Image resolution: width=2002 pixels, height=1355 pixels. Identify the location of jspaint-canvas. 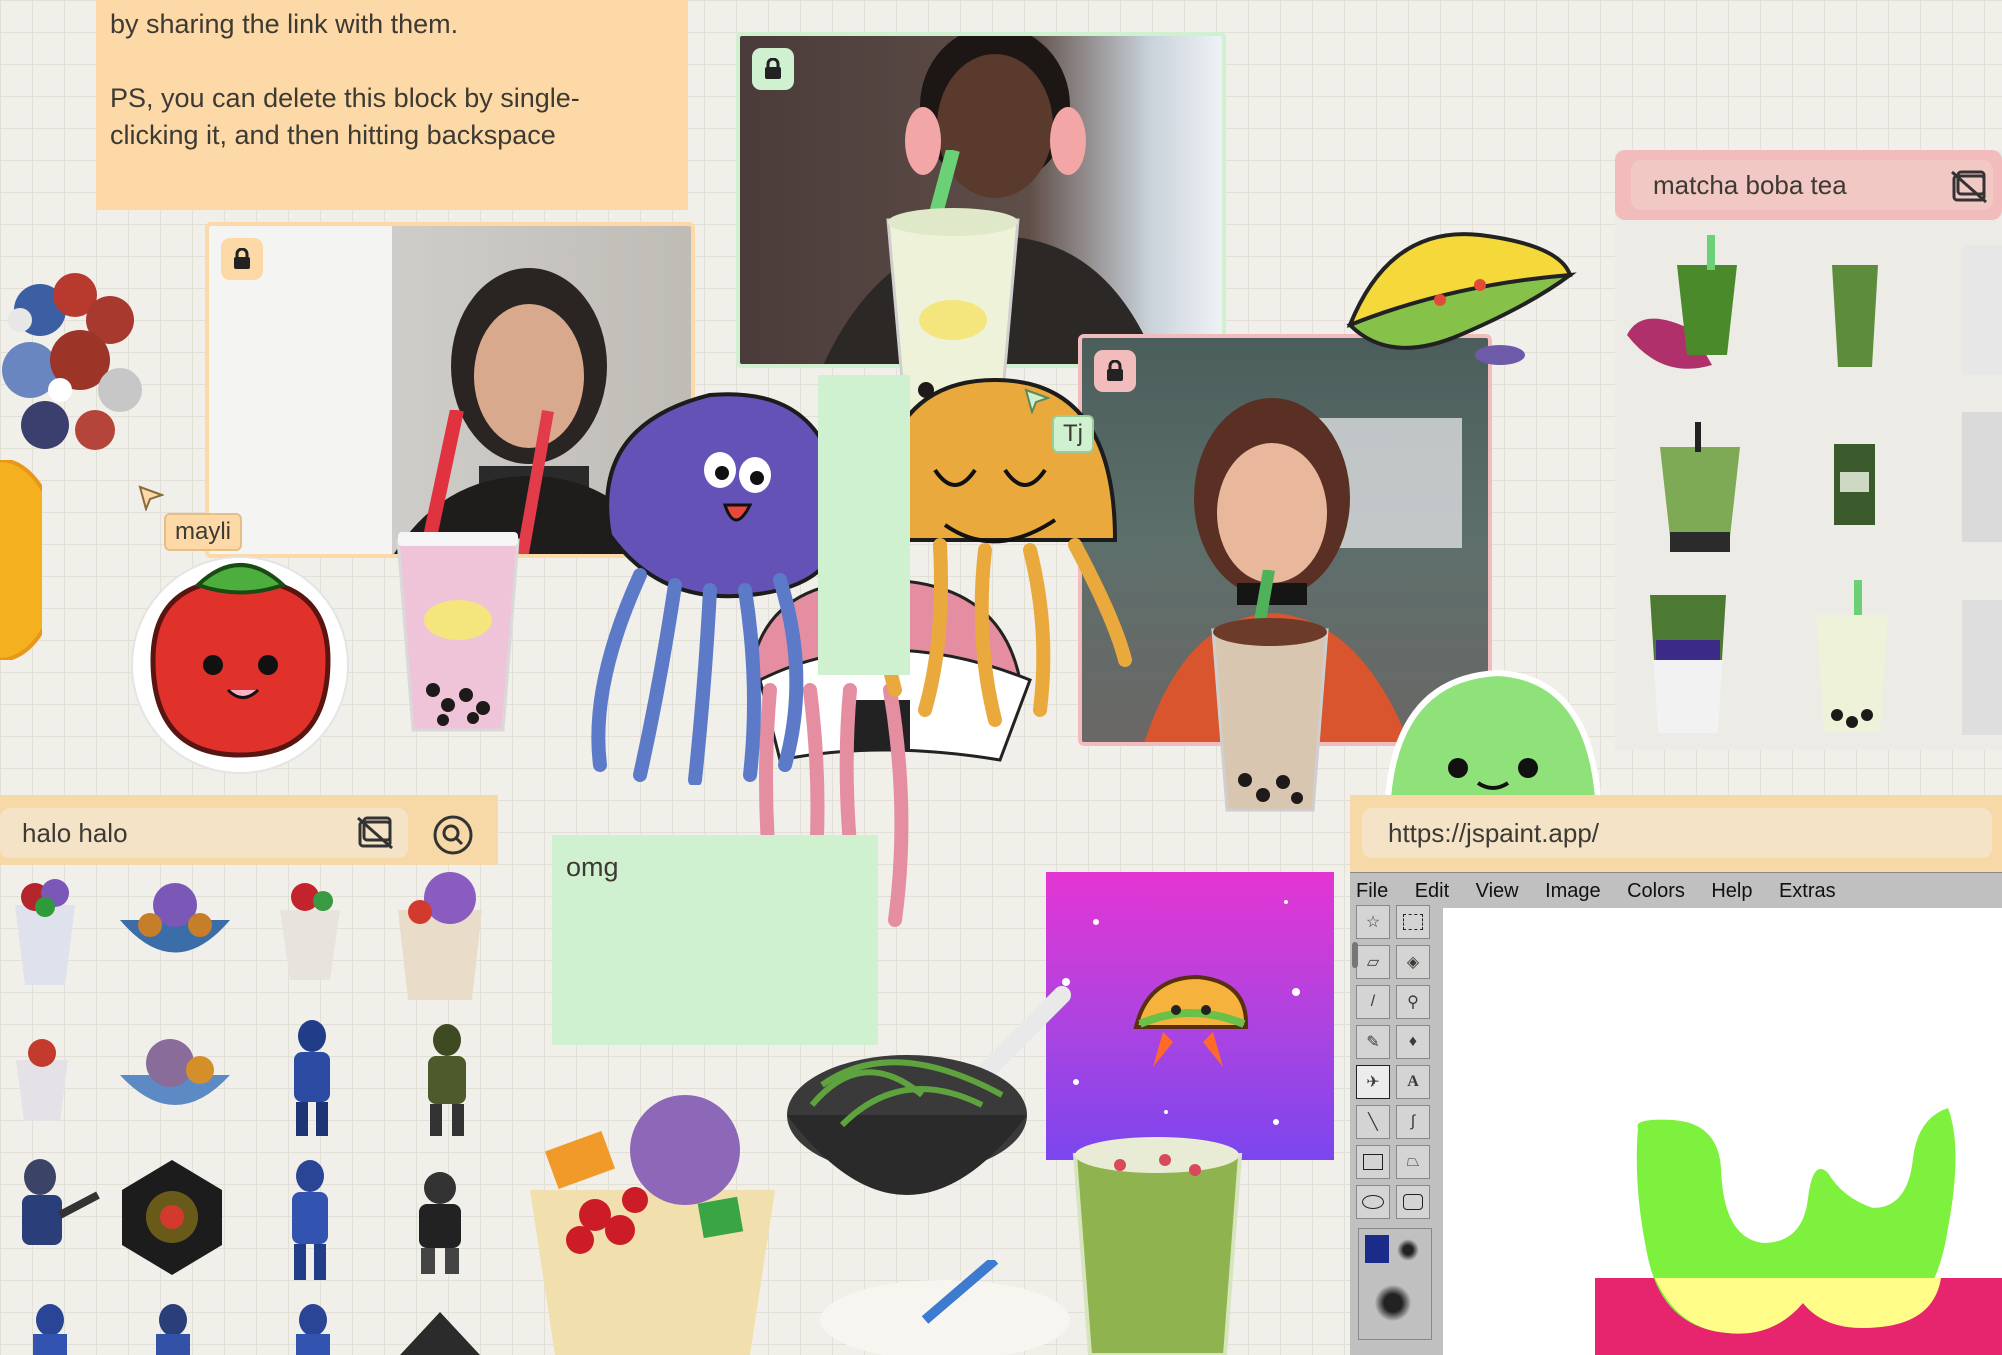
(1722, 1131).